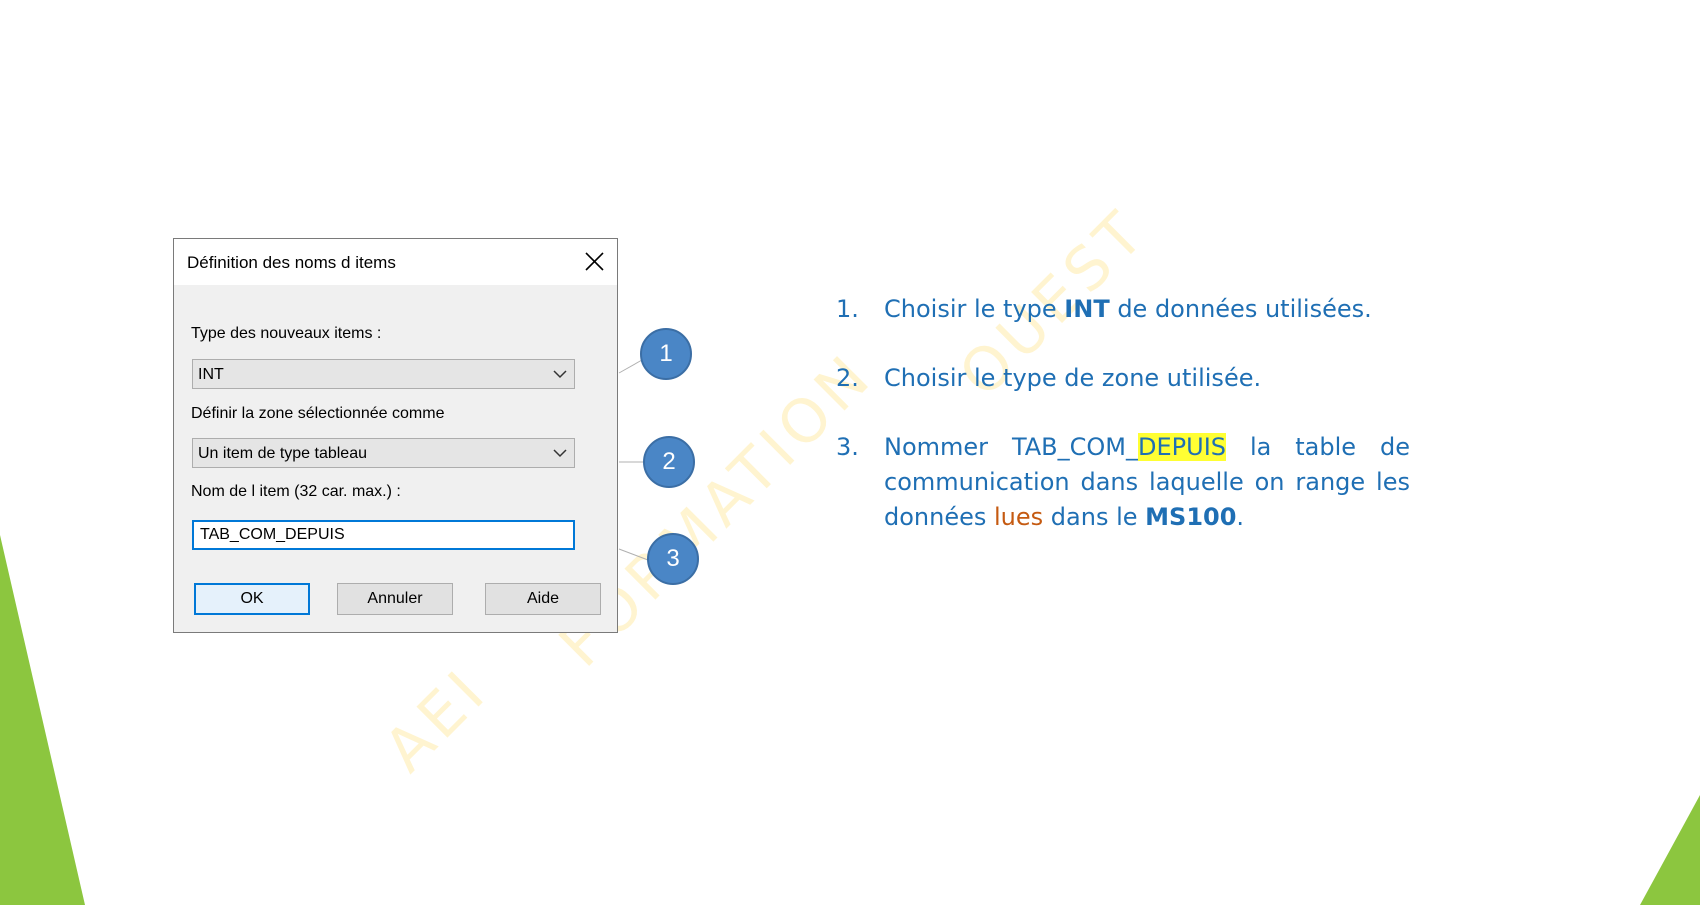  What do you see at coordinates (383, 453) in the screenshot?
I see `zone-select: Un item de type tableau` at bounding box center [383, 453].